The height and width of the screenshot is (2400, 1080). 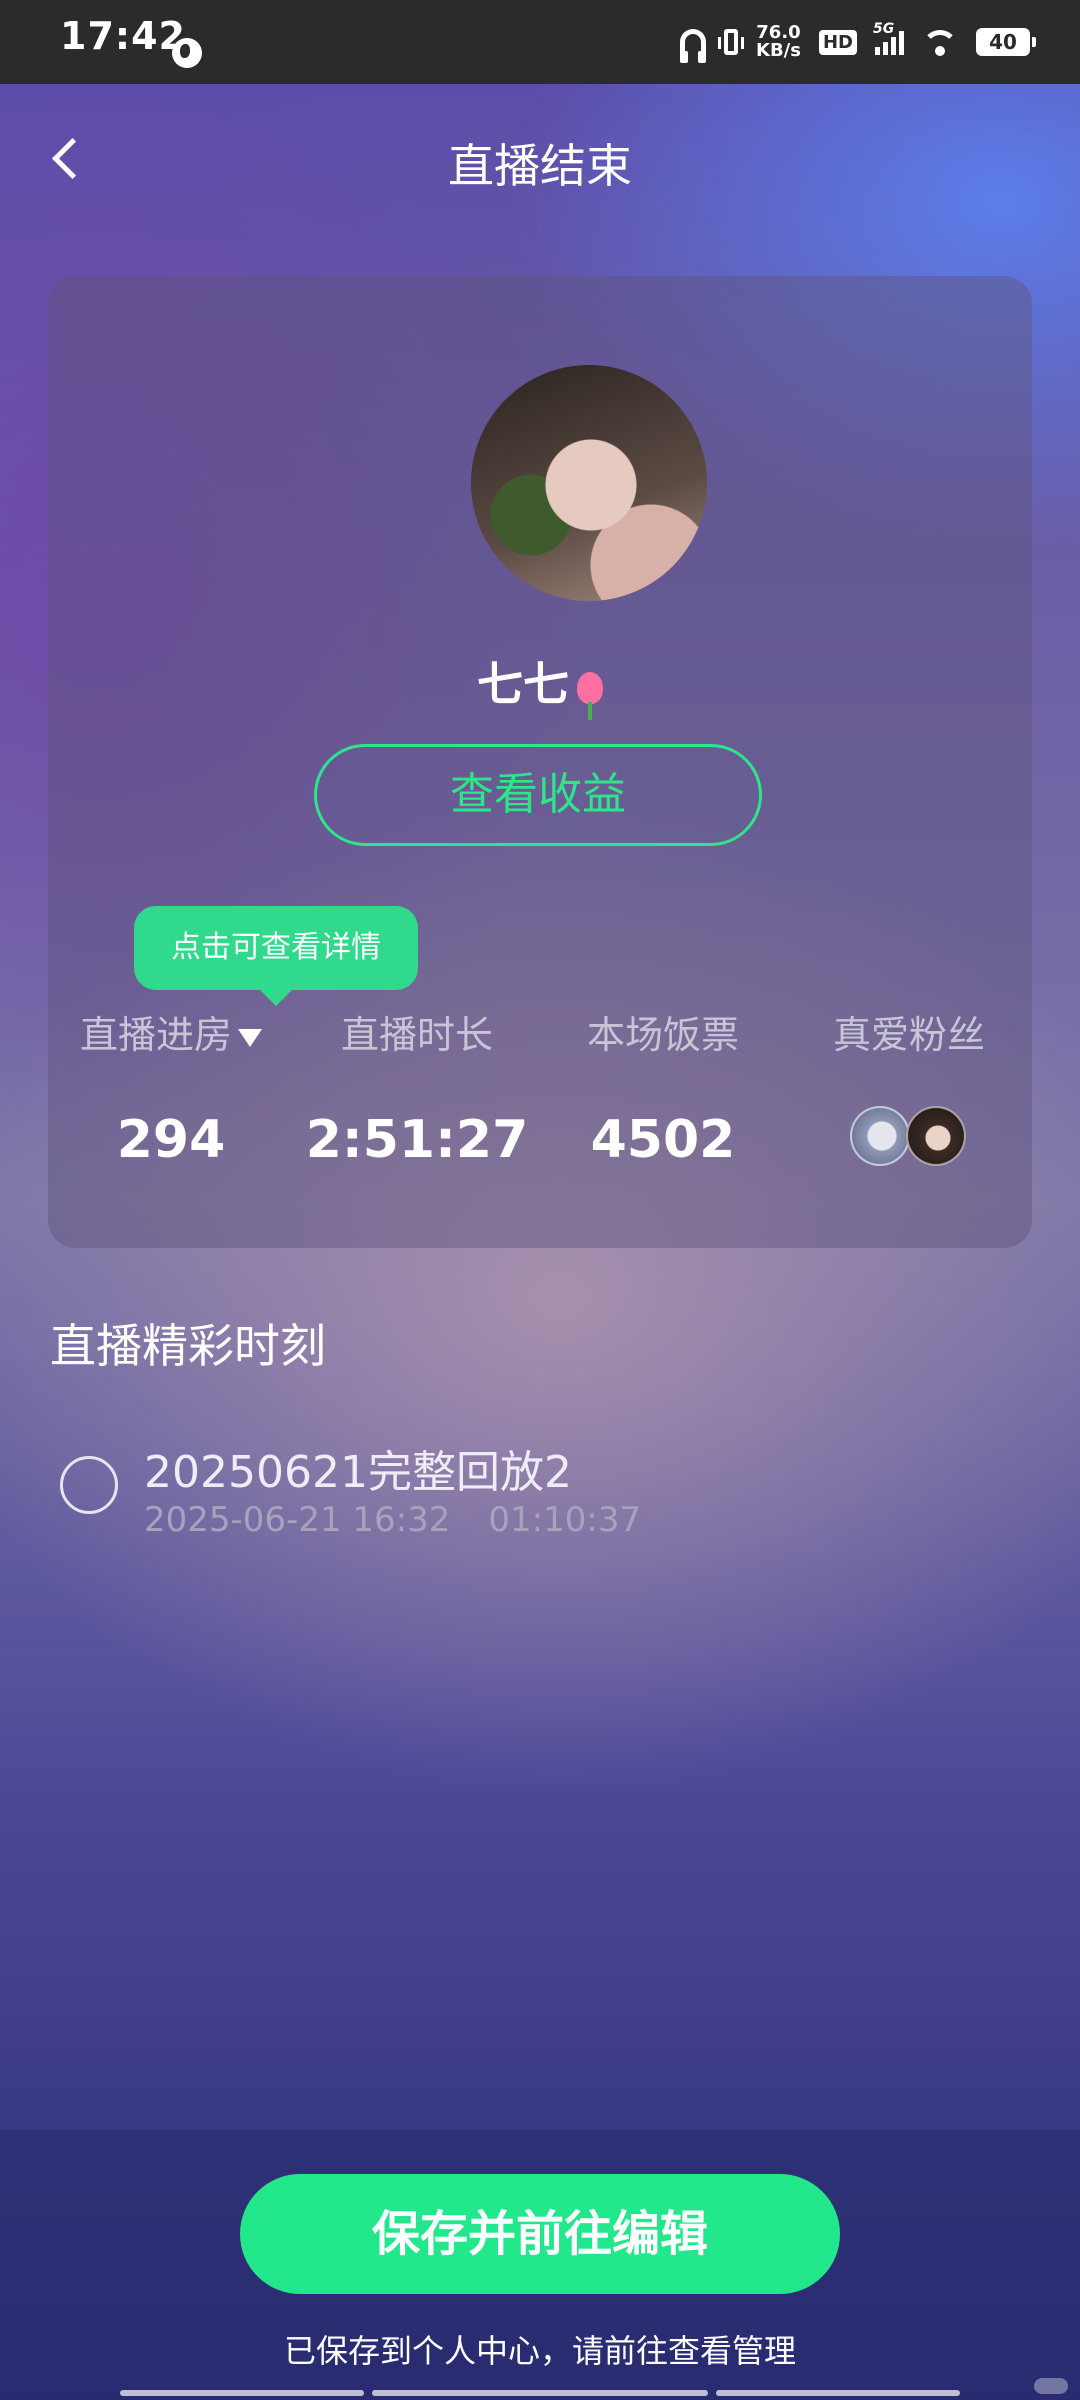 I want to click on status-icons: 76.0 KB/s HD 5G 40, so click(x=858, y=42).